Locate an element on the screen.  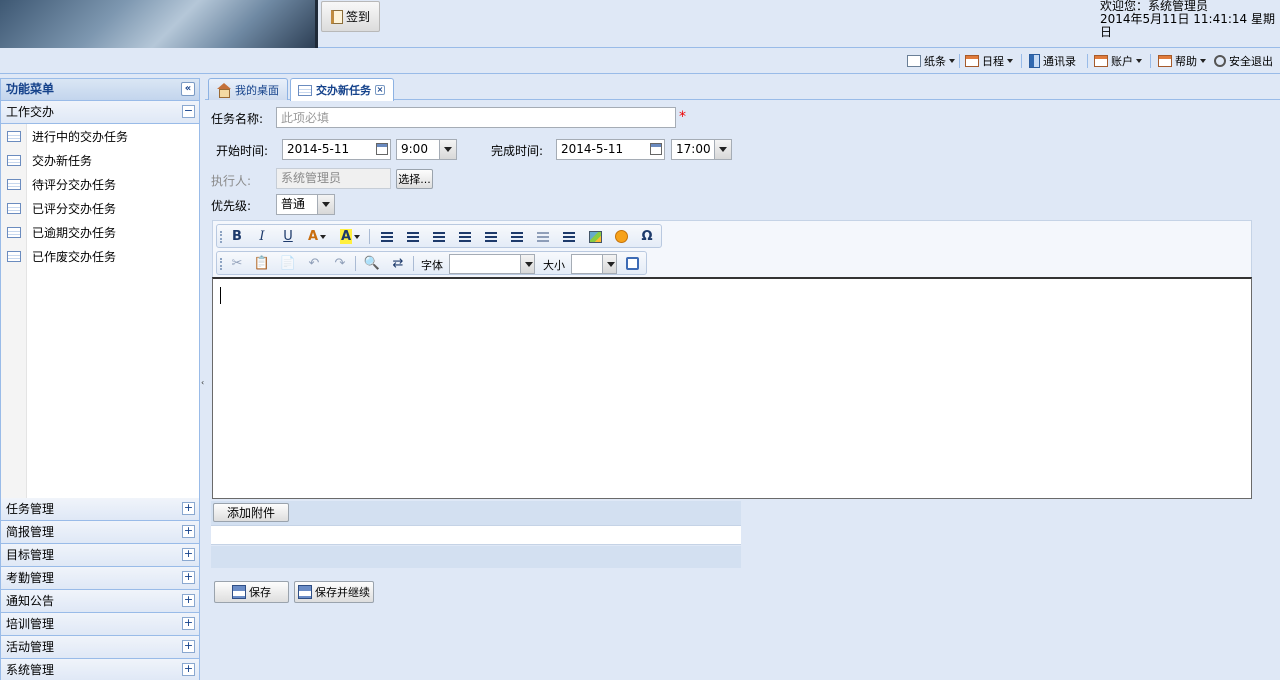
ordered-list-button is located at coordinates (491, 236).